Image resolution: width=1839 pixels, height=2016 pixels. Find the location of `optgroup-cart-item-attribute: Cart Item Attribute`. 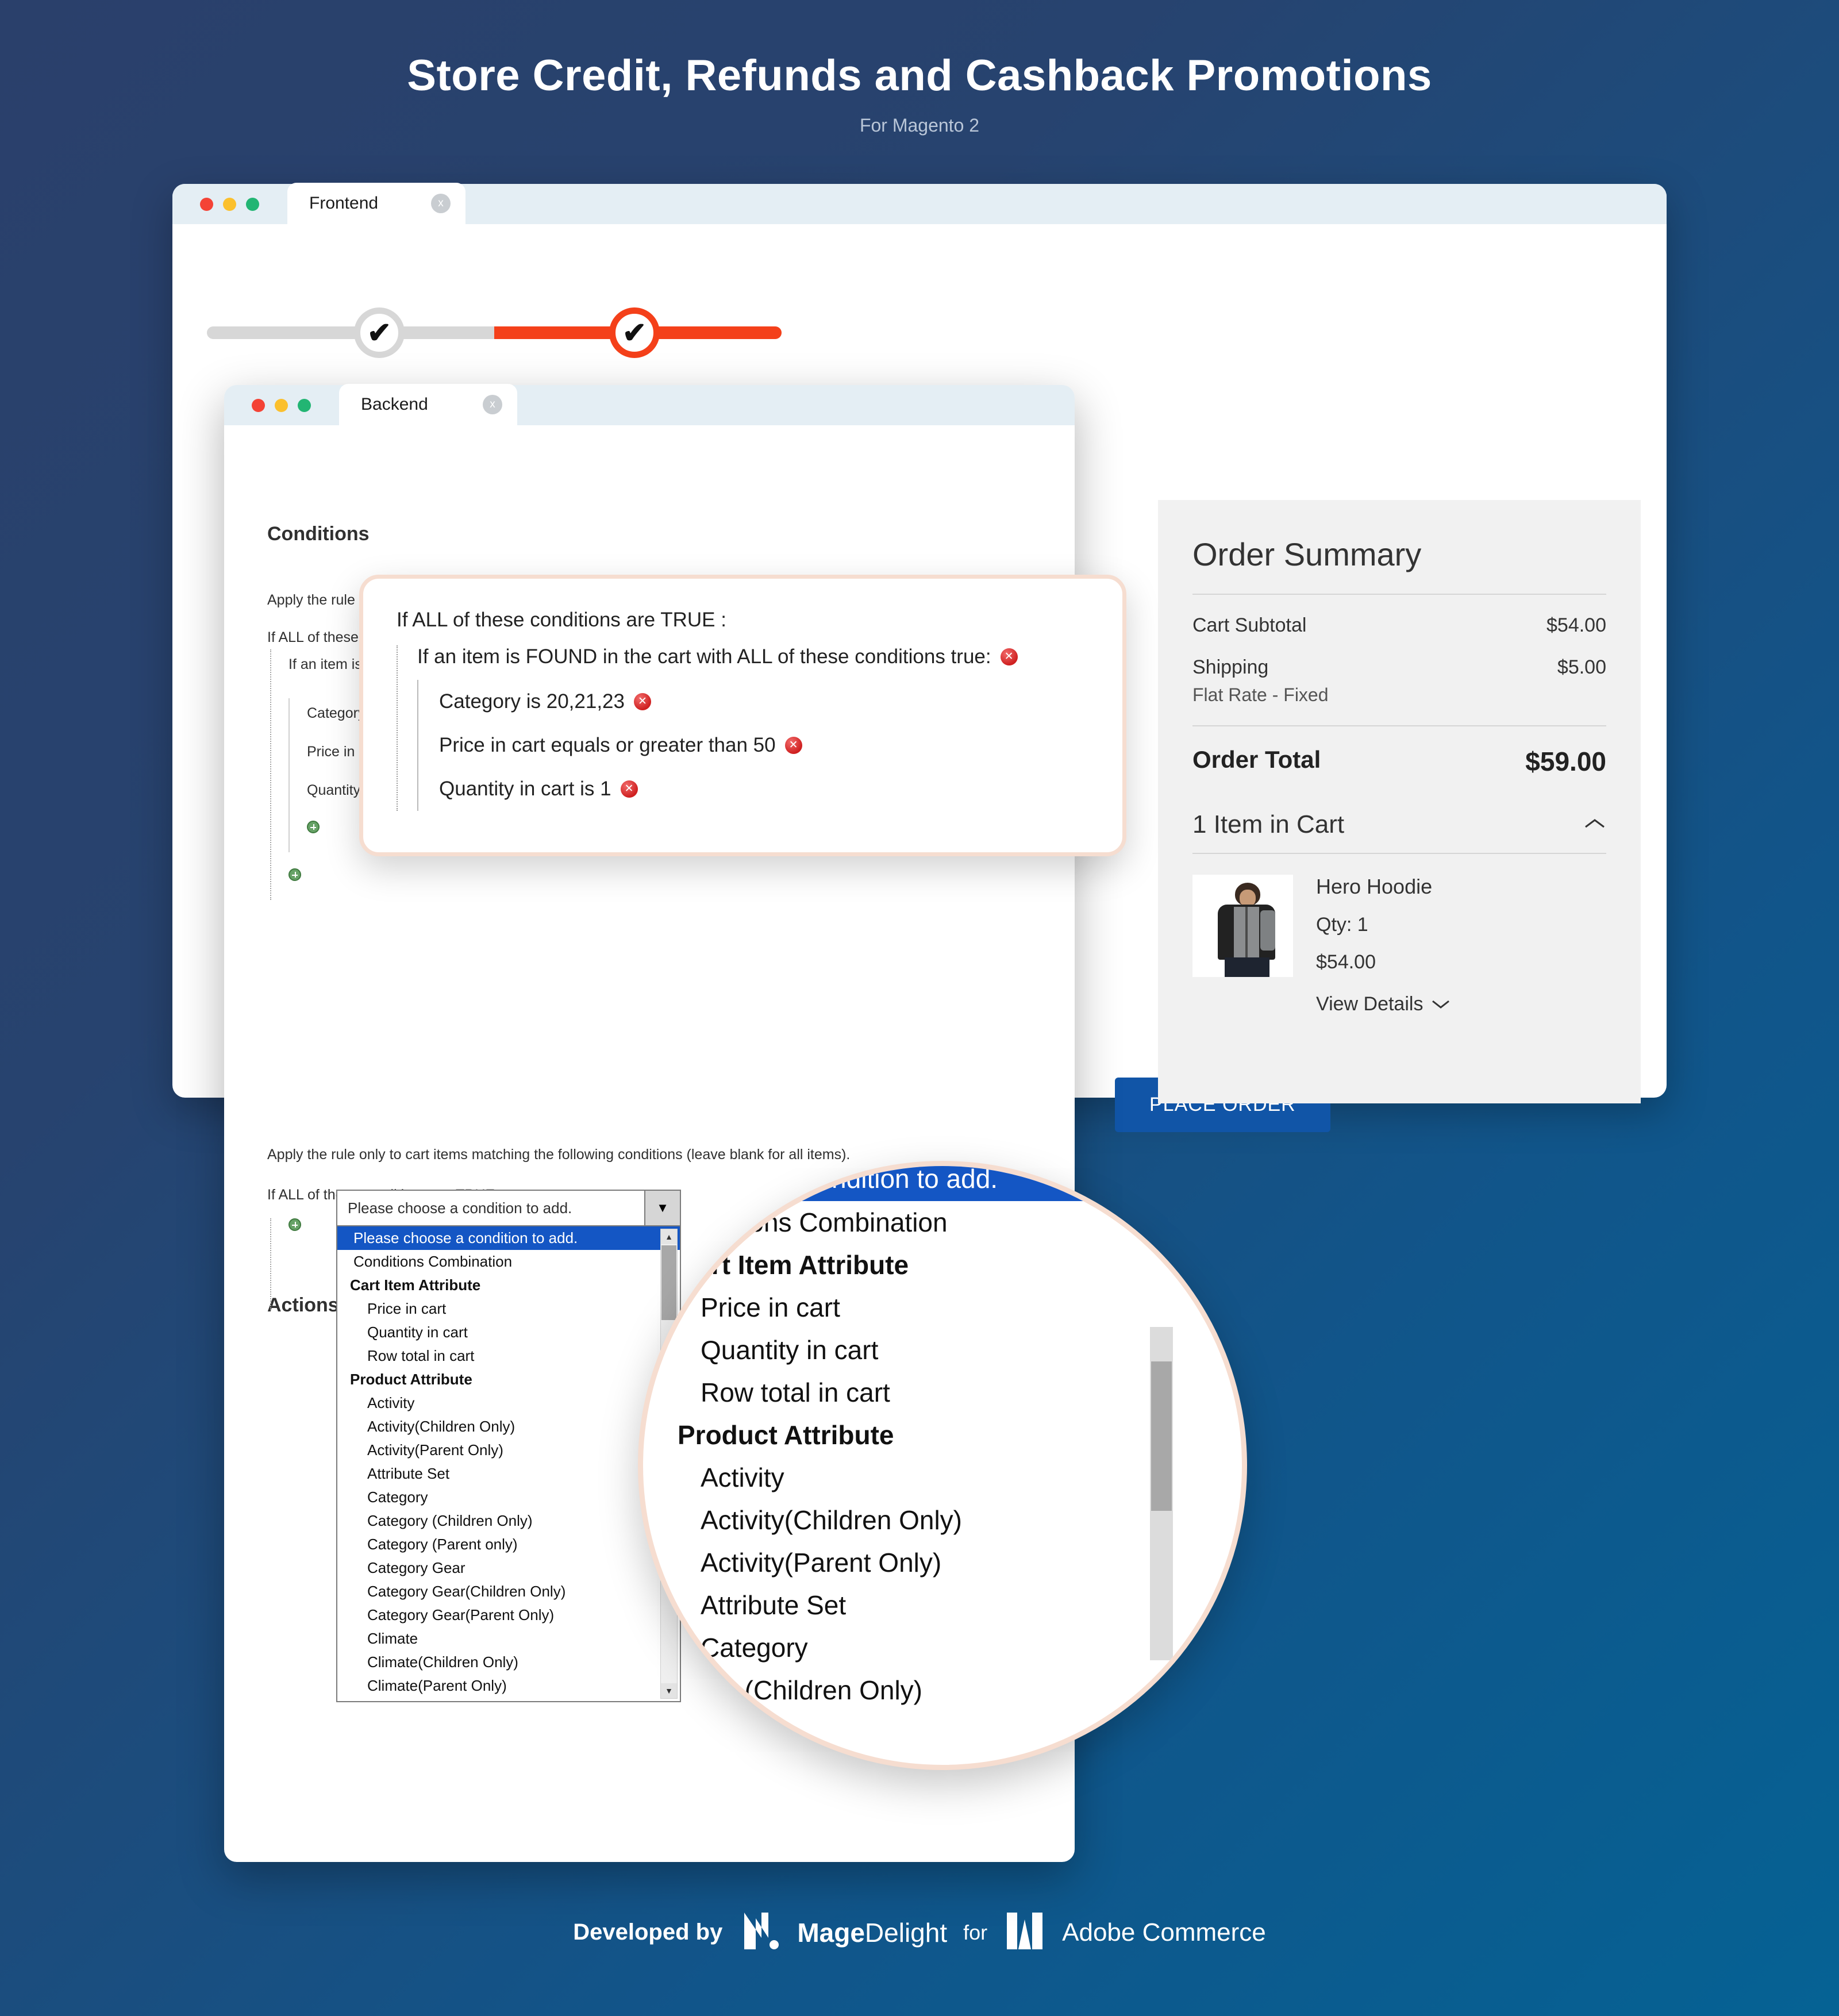

optgroup-cart-item-attribute: Cart Item Attribute is located at coordinates (416, 1285).